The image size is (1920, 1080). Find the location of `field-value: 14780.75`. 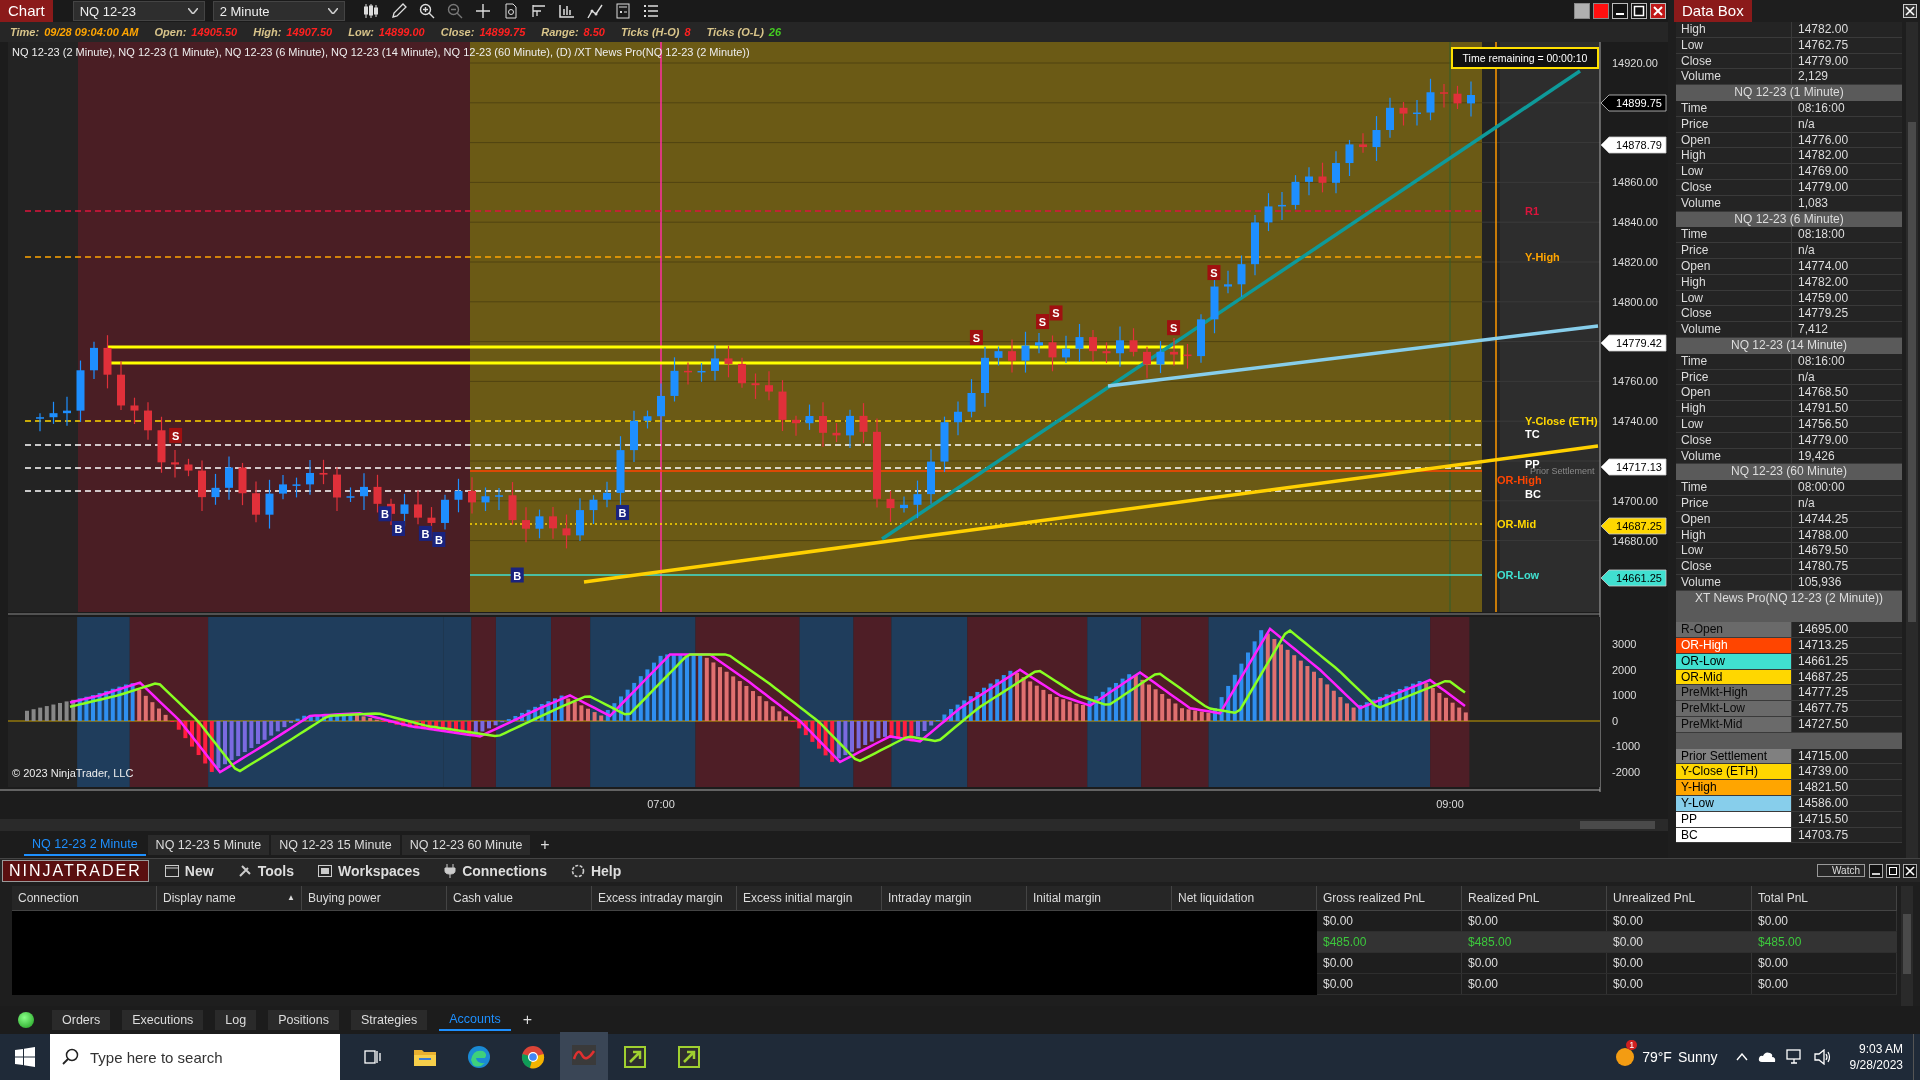

field-value: 14780.75 is located at coordinates (1823, 566).